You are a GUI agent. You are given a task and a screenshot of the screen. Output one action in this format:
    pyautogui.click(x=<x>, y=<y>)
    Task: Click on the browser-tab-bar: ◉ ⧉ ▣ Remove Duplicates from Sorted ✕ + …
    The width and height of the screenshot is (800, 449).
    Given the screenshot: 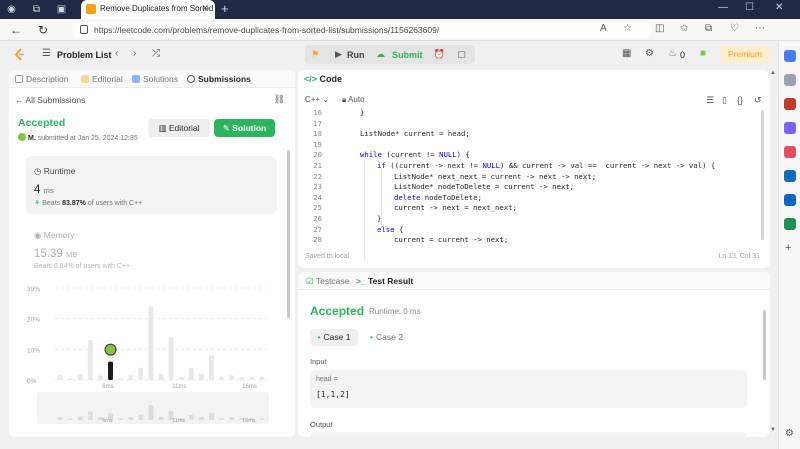 What is the action you would take?
    pyautogui.click(x=400, y=9)
    